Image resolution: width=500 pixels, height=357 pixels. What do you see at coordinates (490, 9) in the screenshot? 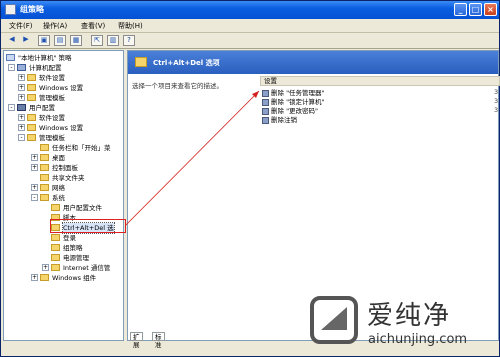
I see `close-button: ×` at bounding box center [490, 9].